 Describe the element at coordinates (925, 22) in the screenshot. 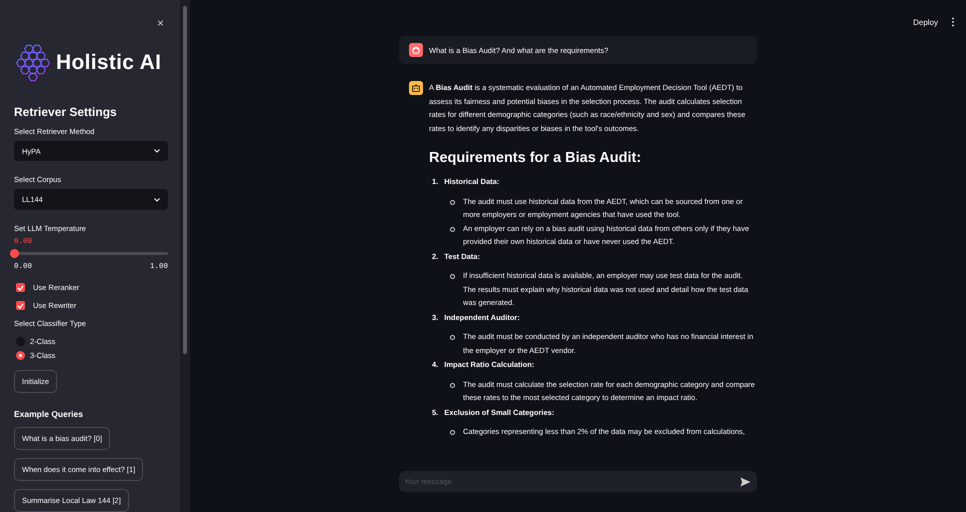

I see `deploy-button: Deploy` at that location.